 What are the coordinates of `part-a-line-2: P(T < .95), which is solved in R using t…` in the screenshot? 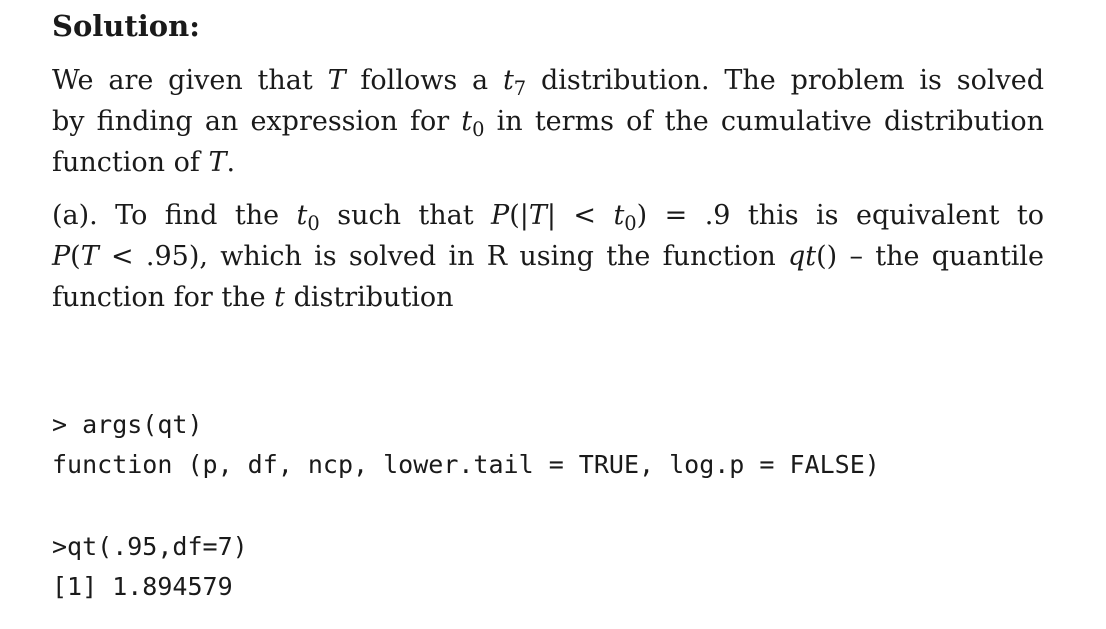 It's located at (548, 256).